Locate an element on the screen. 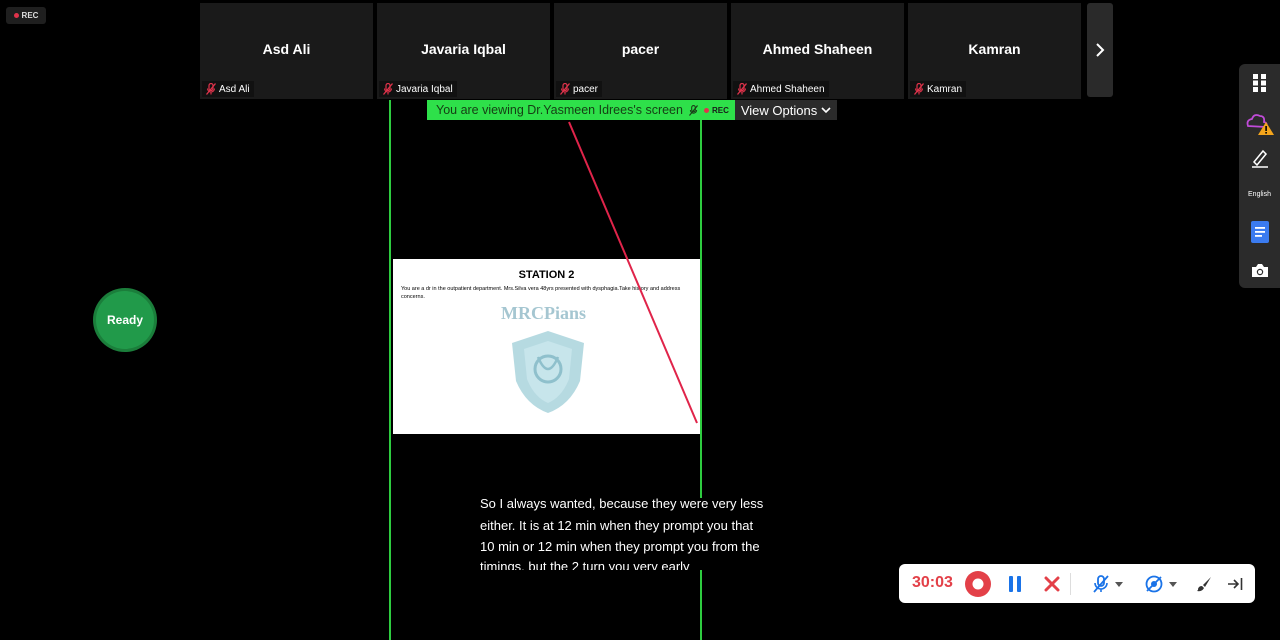  participant-name: Kamran is located at coordinates (994, 49).